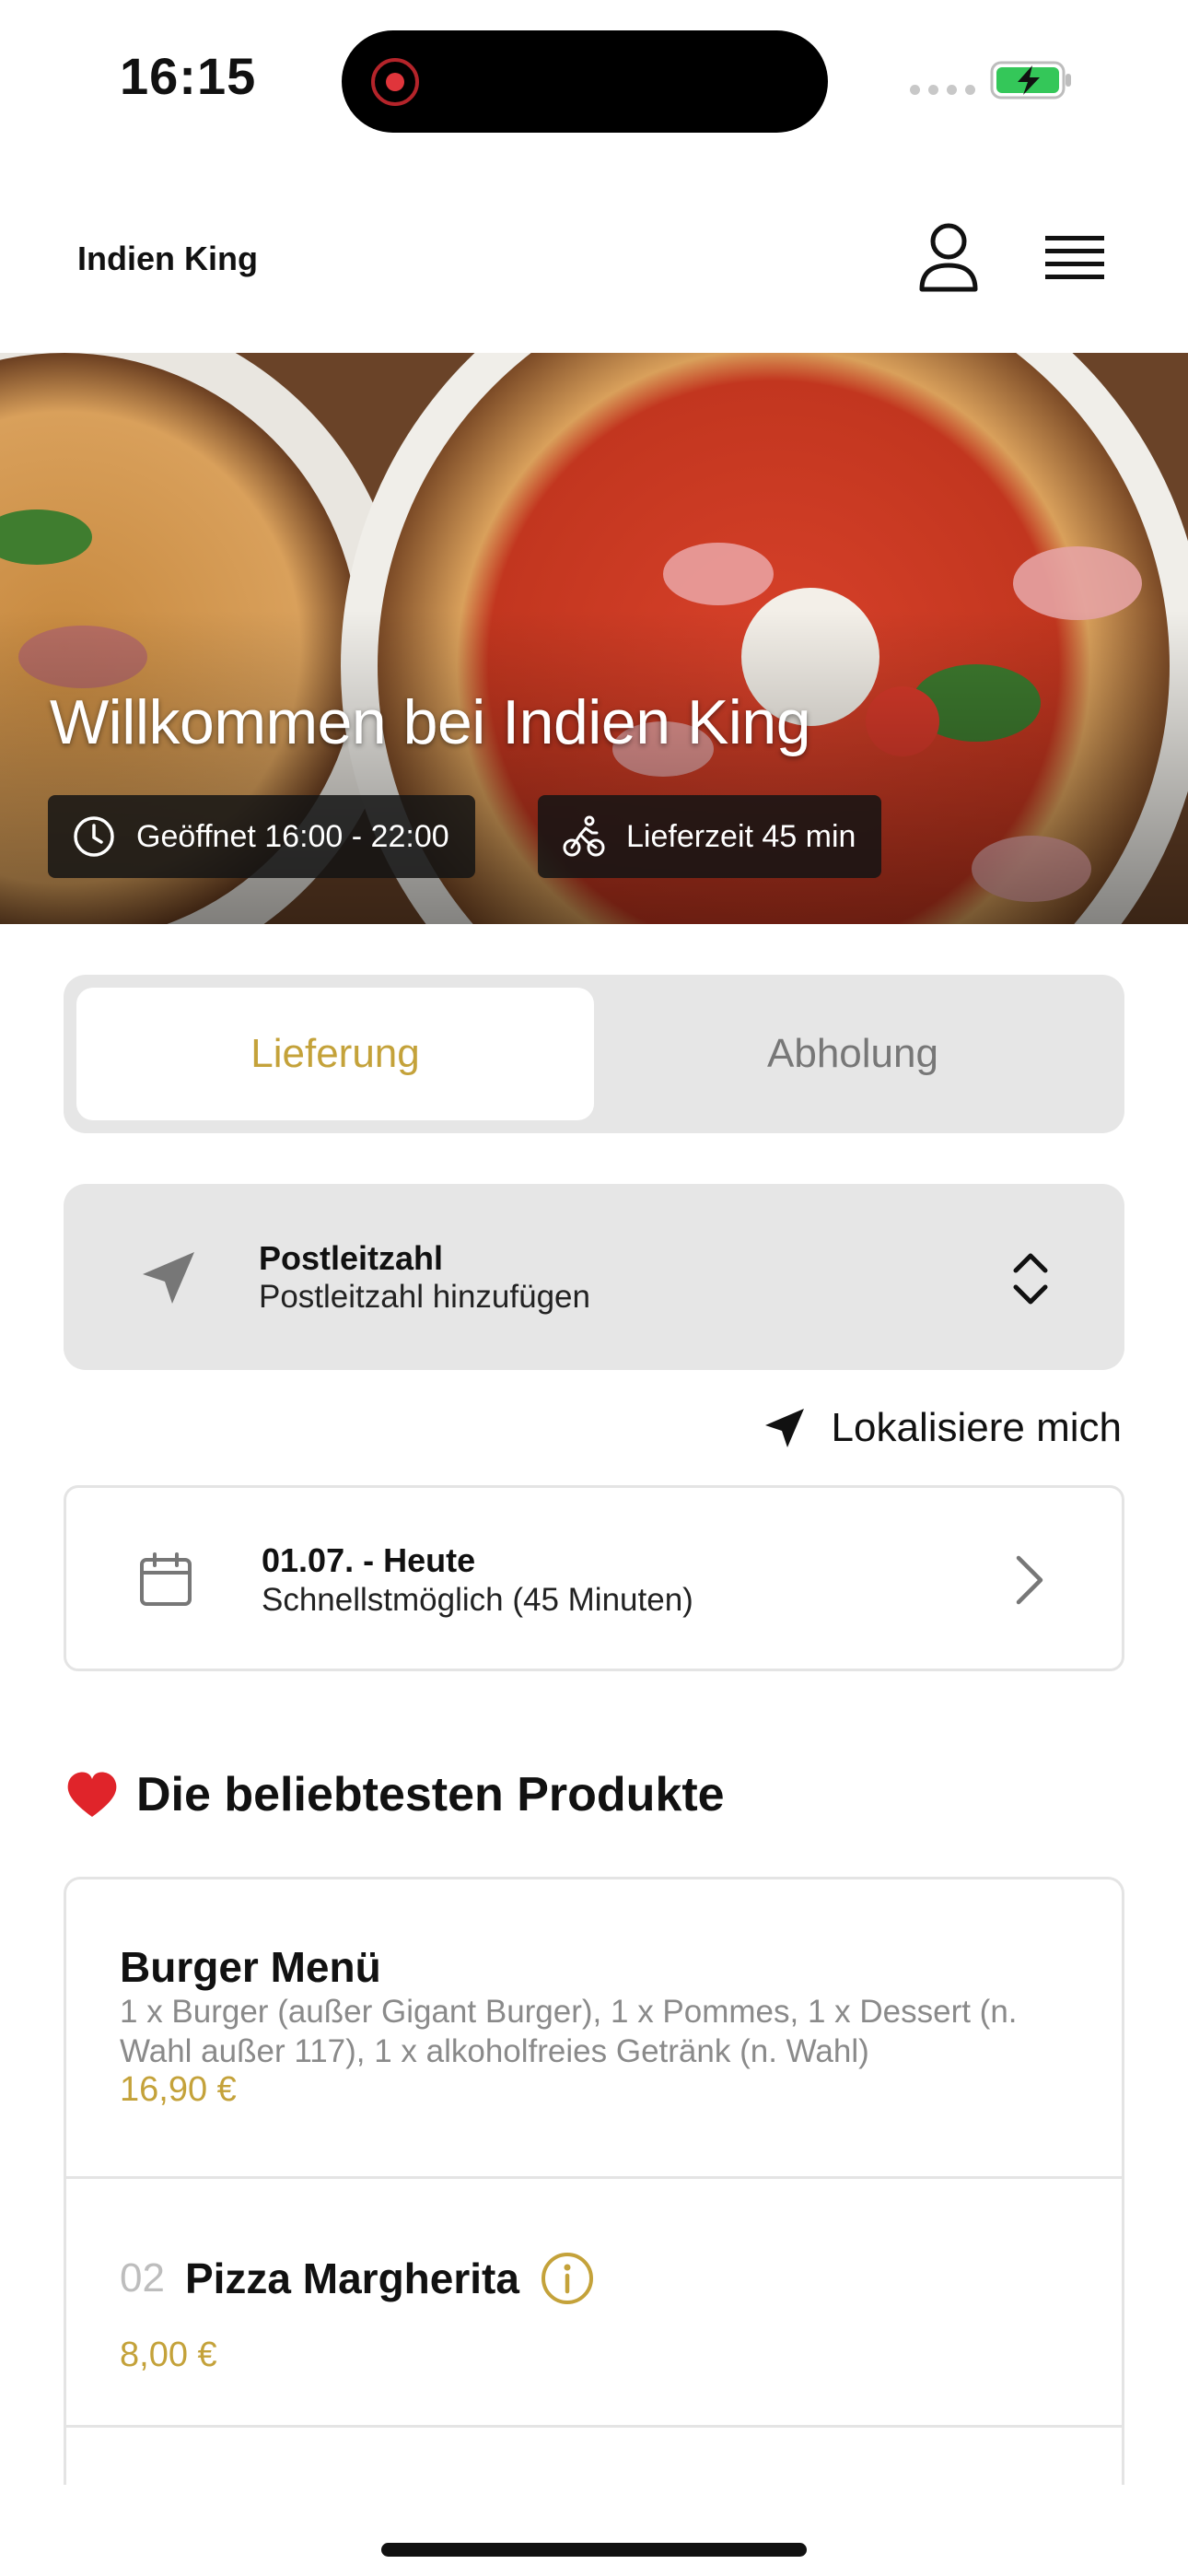 The width and height of the screenshot is (1188, 2576). What do you see at coordinates (250, 1967) in the screenshot?
I see `product-name: Burger Menü` at bounding box center [250, 1967].